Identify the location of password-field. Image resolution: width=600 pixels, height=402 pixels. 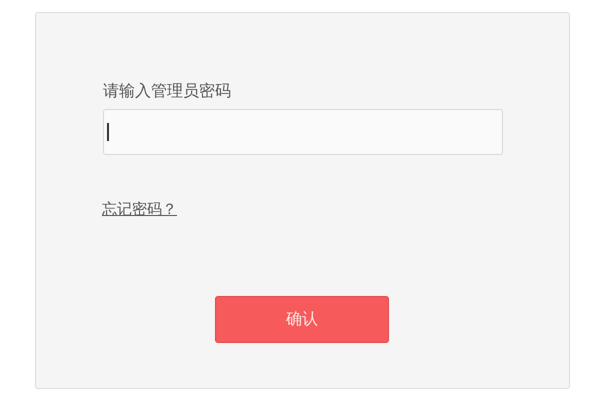
(303, 132).